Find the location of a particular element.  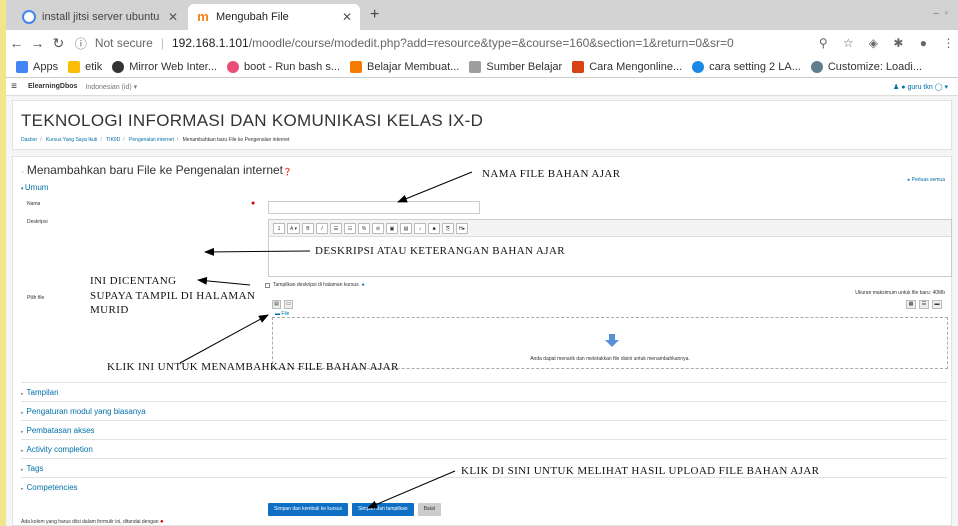

bookmark-sumber: Sumber Belajar is located at coordinates (515, 66).